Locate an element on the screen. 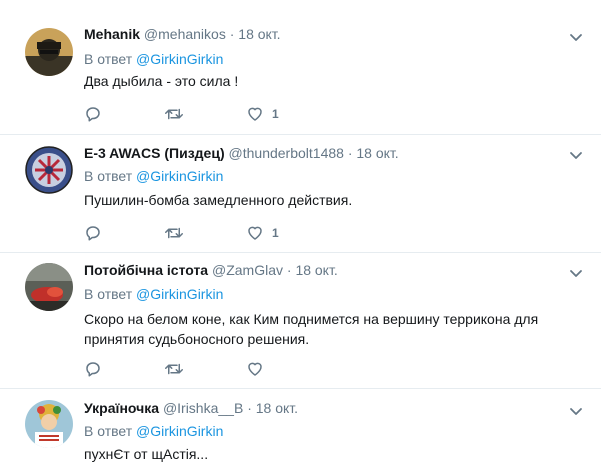 This screenshot has width=601, height=466. like-button is located at coordinates (259, 369).